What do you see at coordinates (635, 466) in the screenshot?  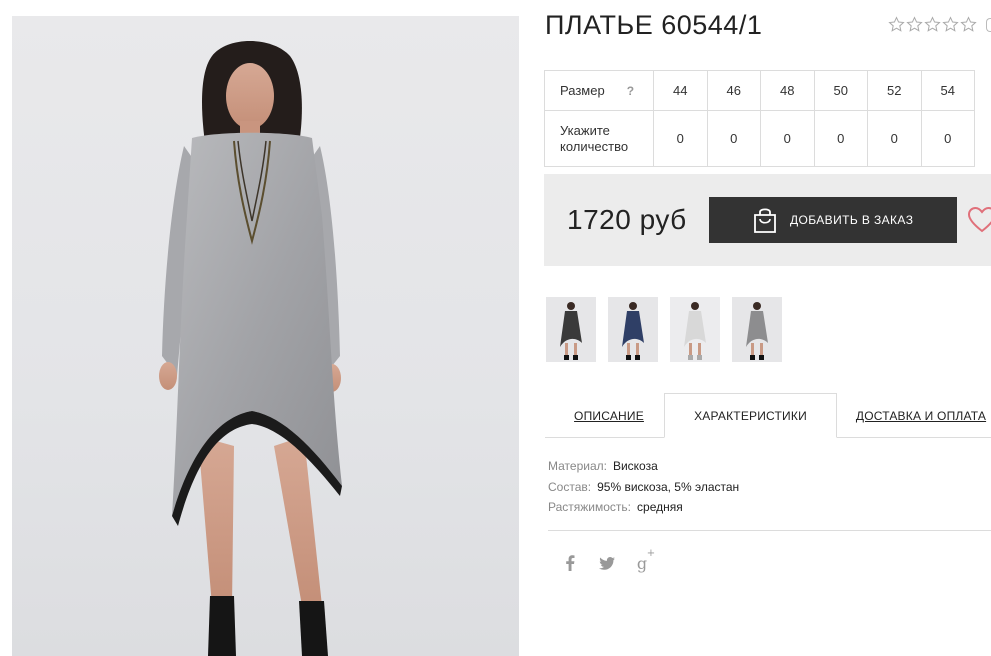 I see `spec-value: Вискоза` at bounding box center [635, 466].